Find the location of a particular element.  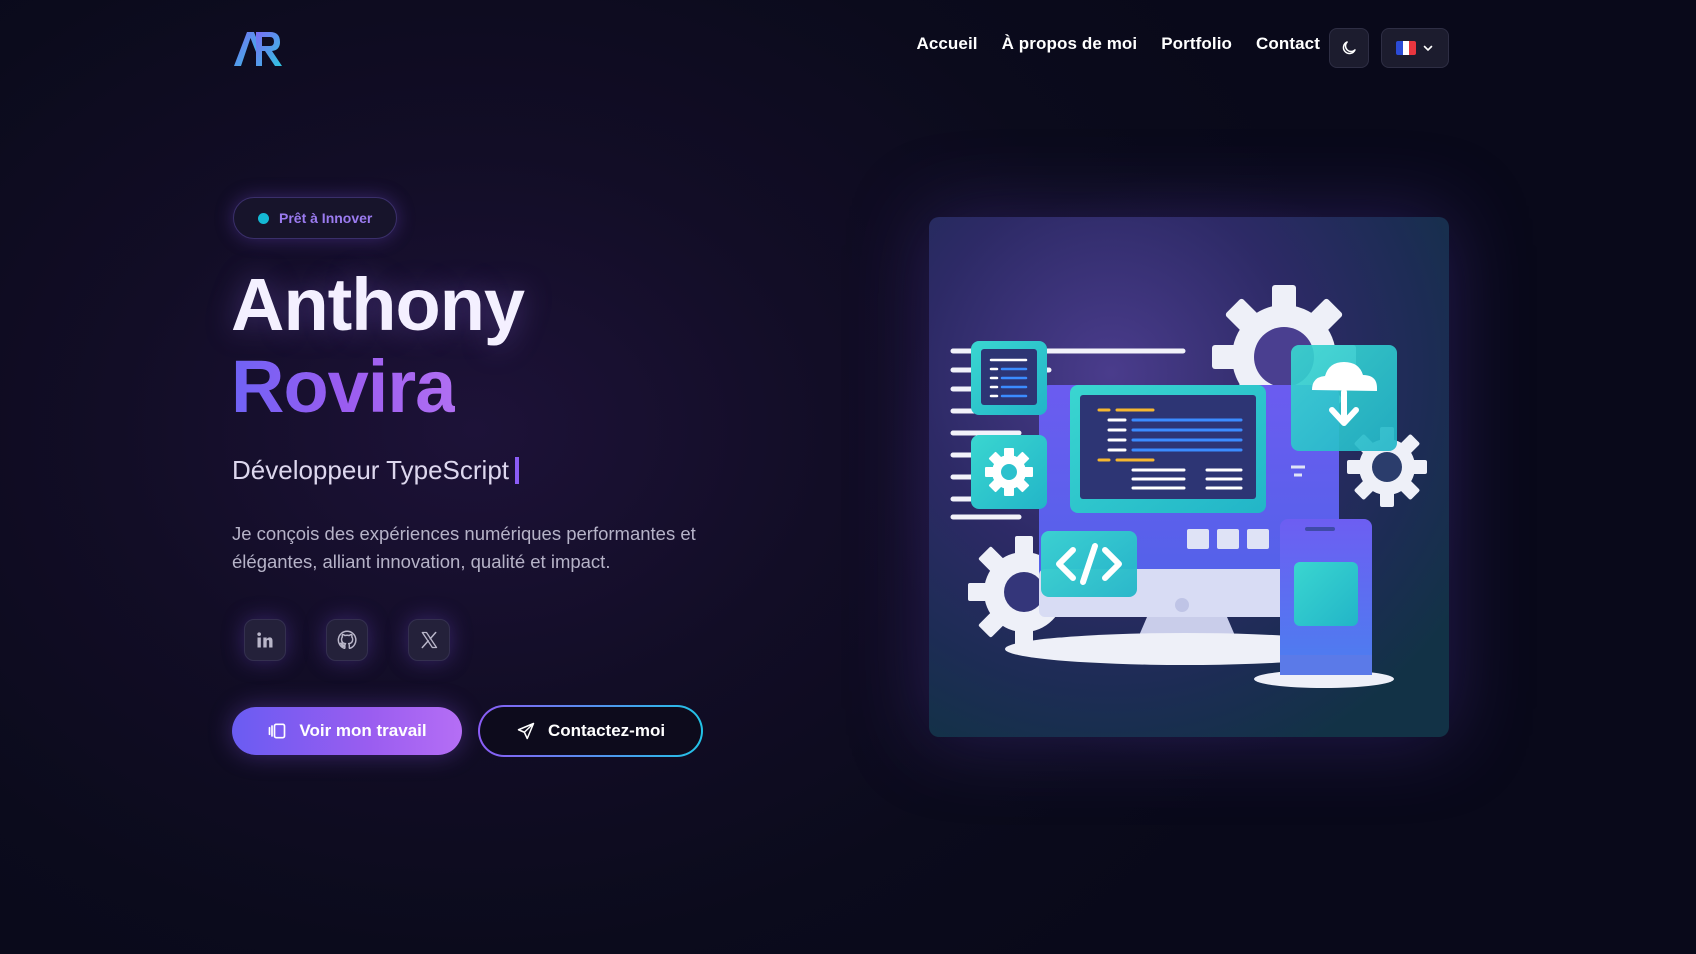

document-card is located at coordinates (1009, 378).